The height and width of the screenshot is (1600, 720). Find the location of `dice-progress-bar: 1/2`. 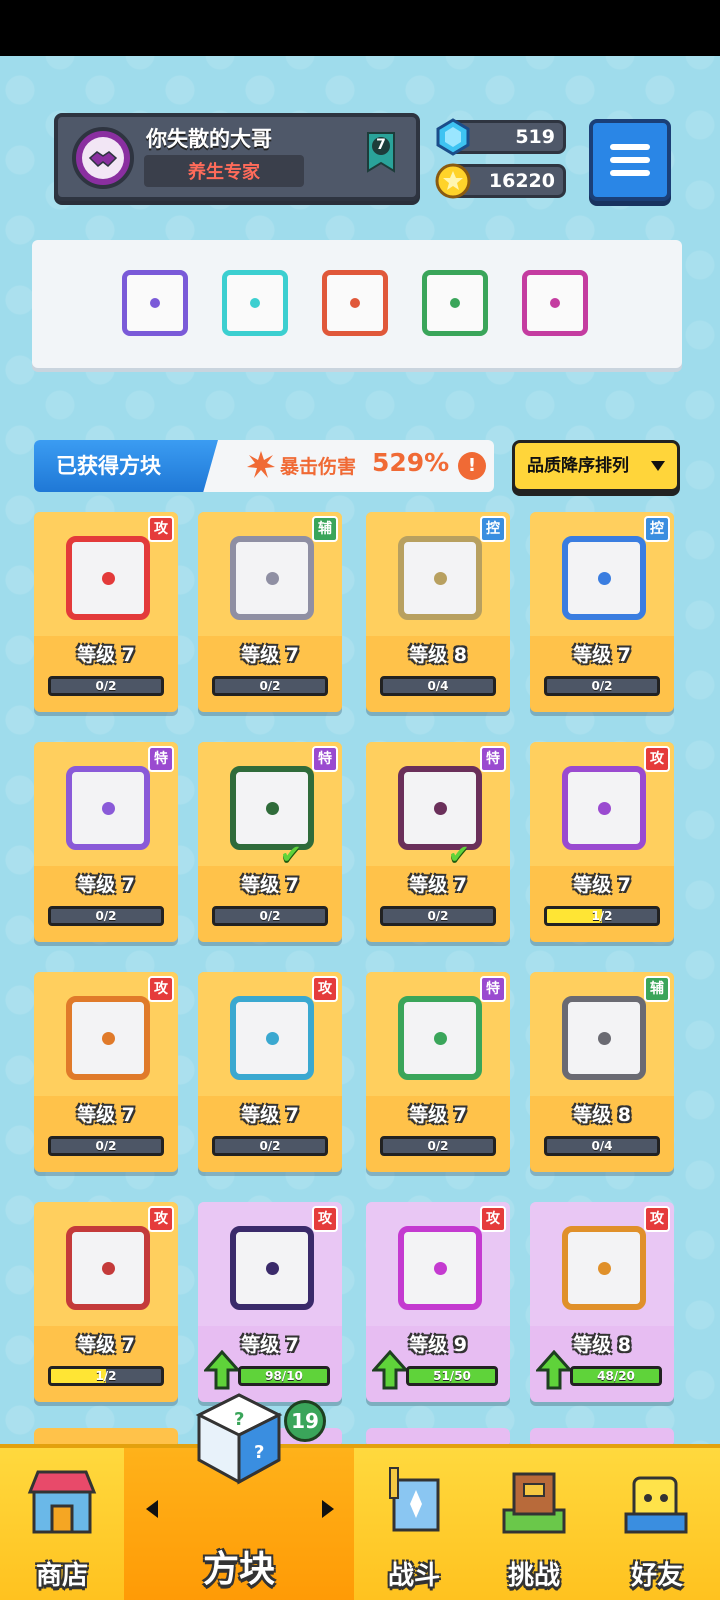

dice-progress-bar: 1/2 is located at coordinates (106, 1376).